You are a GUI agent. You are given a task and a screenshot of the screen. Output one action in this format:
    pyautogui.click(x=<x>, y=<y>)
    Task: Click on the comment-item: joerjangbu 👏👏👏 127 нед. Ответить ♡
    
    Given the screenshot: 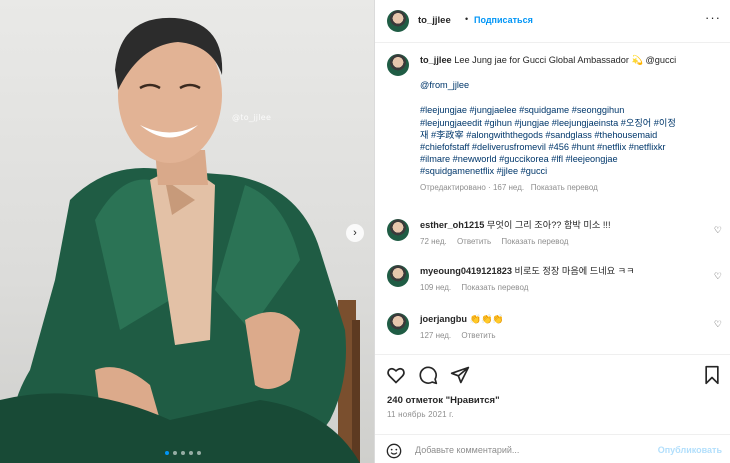 What is the action you would take?
    pyautogui.click(x=554, y=326)
    